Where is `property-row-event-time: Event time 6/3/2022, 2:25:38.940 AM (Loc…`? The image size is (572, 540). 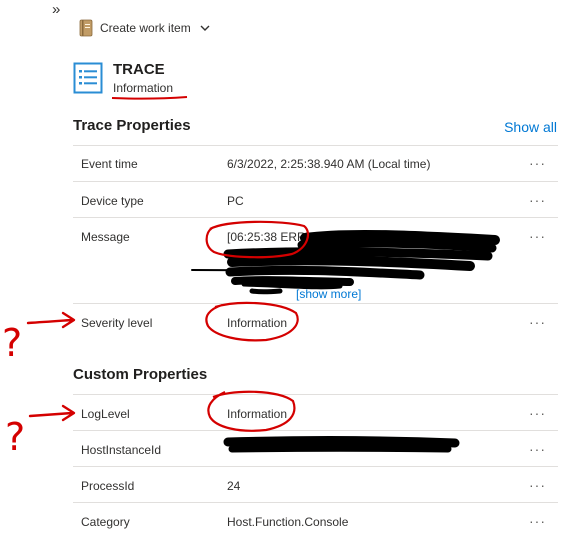
property-row-event-time: Event time 6/3/2022, 2:25:38.940 AM (Loc… is located at coordinates (315, 163).